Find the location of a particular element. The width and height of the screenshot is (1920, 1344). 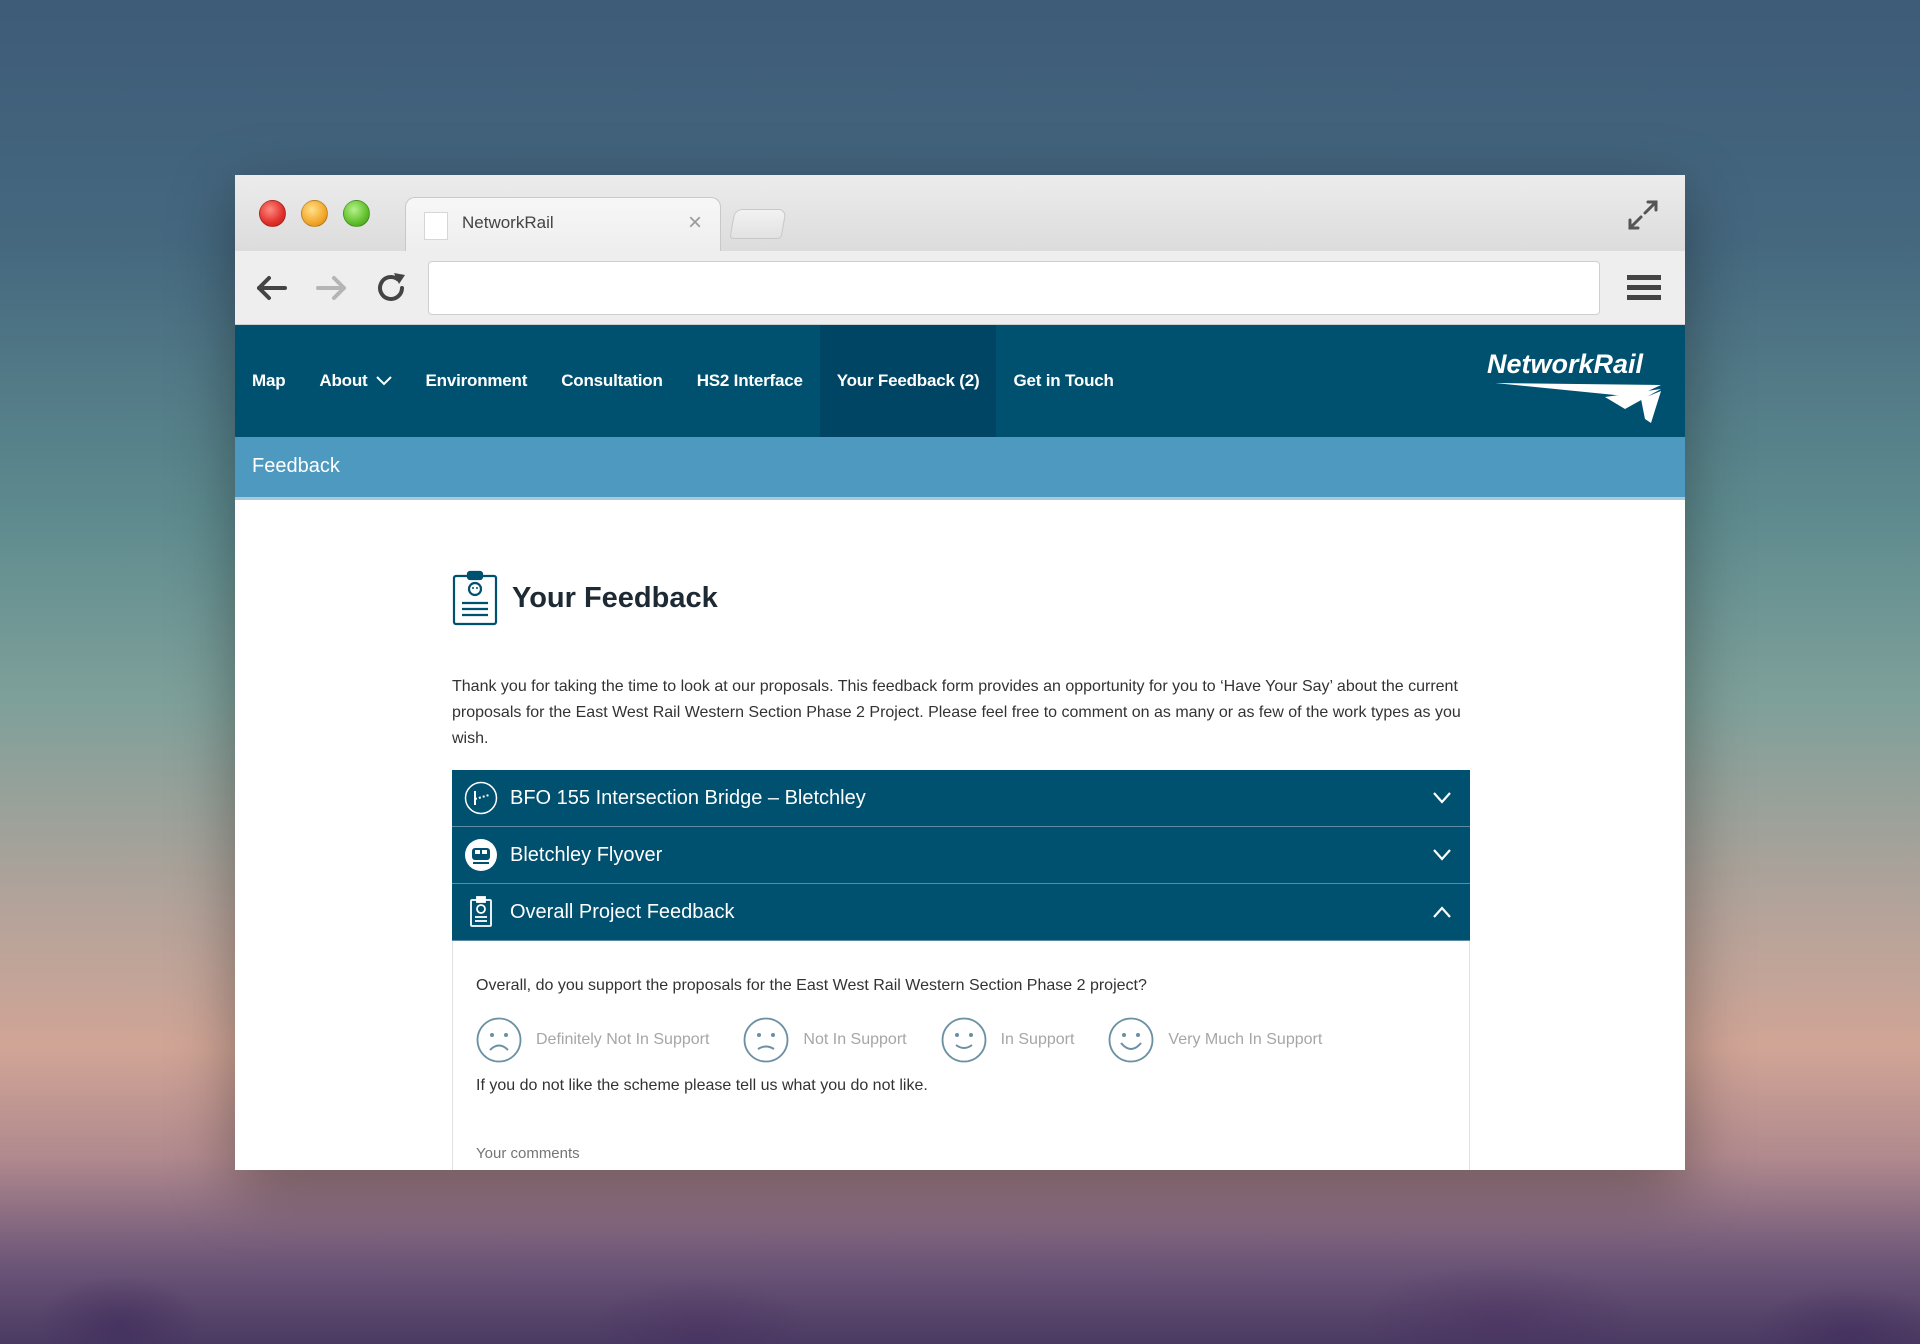

minimize-window-button is located at coordinates (314, 213).